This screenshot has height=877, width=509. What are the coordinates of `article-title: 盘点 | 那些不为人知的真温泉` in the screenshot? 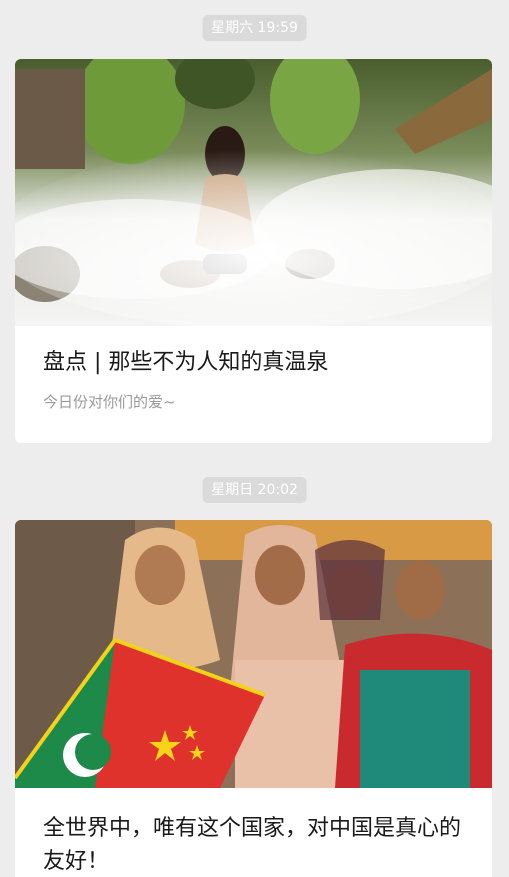 It's located at (253, 362).